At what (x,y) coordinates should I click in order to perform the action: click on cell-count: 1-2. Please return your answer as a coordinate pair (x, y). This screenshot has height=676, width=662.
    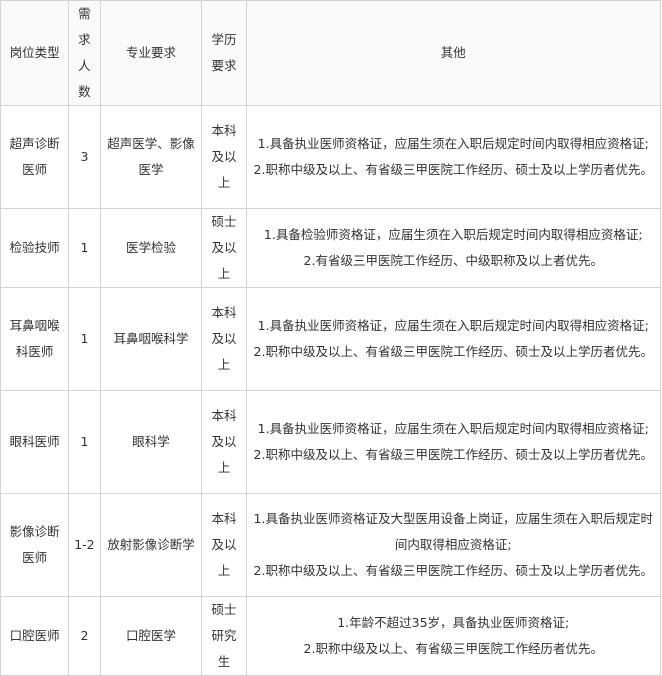
    Looking at the image, I should click on (84, 545).